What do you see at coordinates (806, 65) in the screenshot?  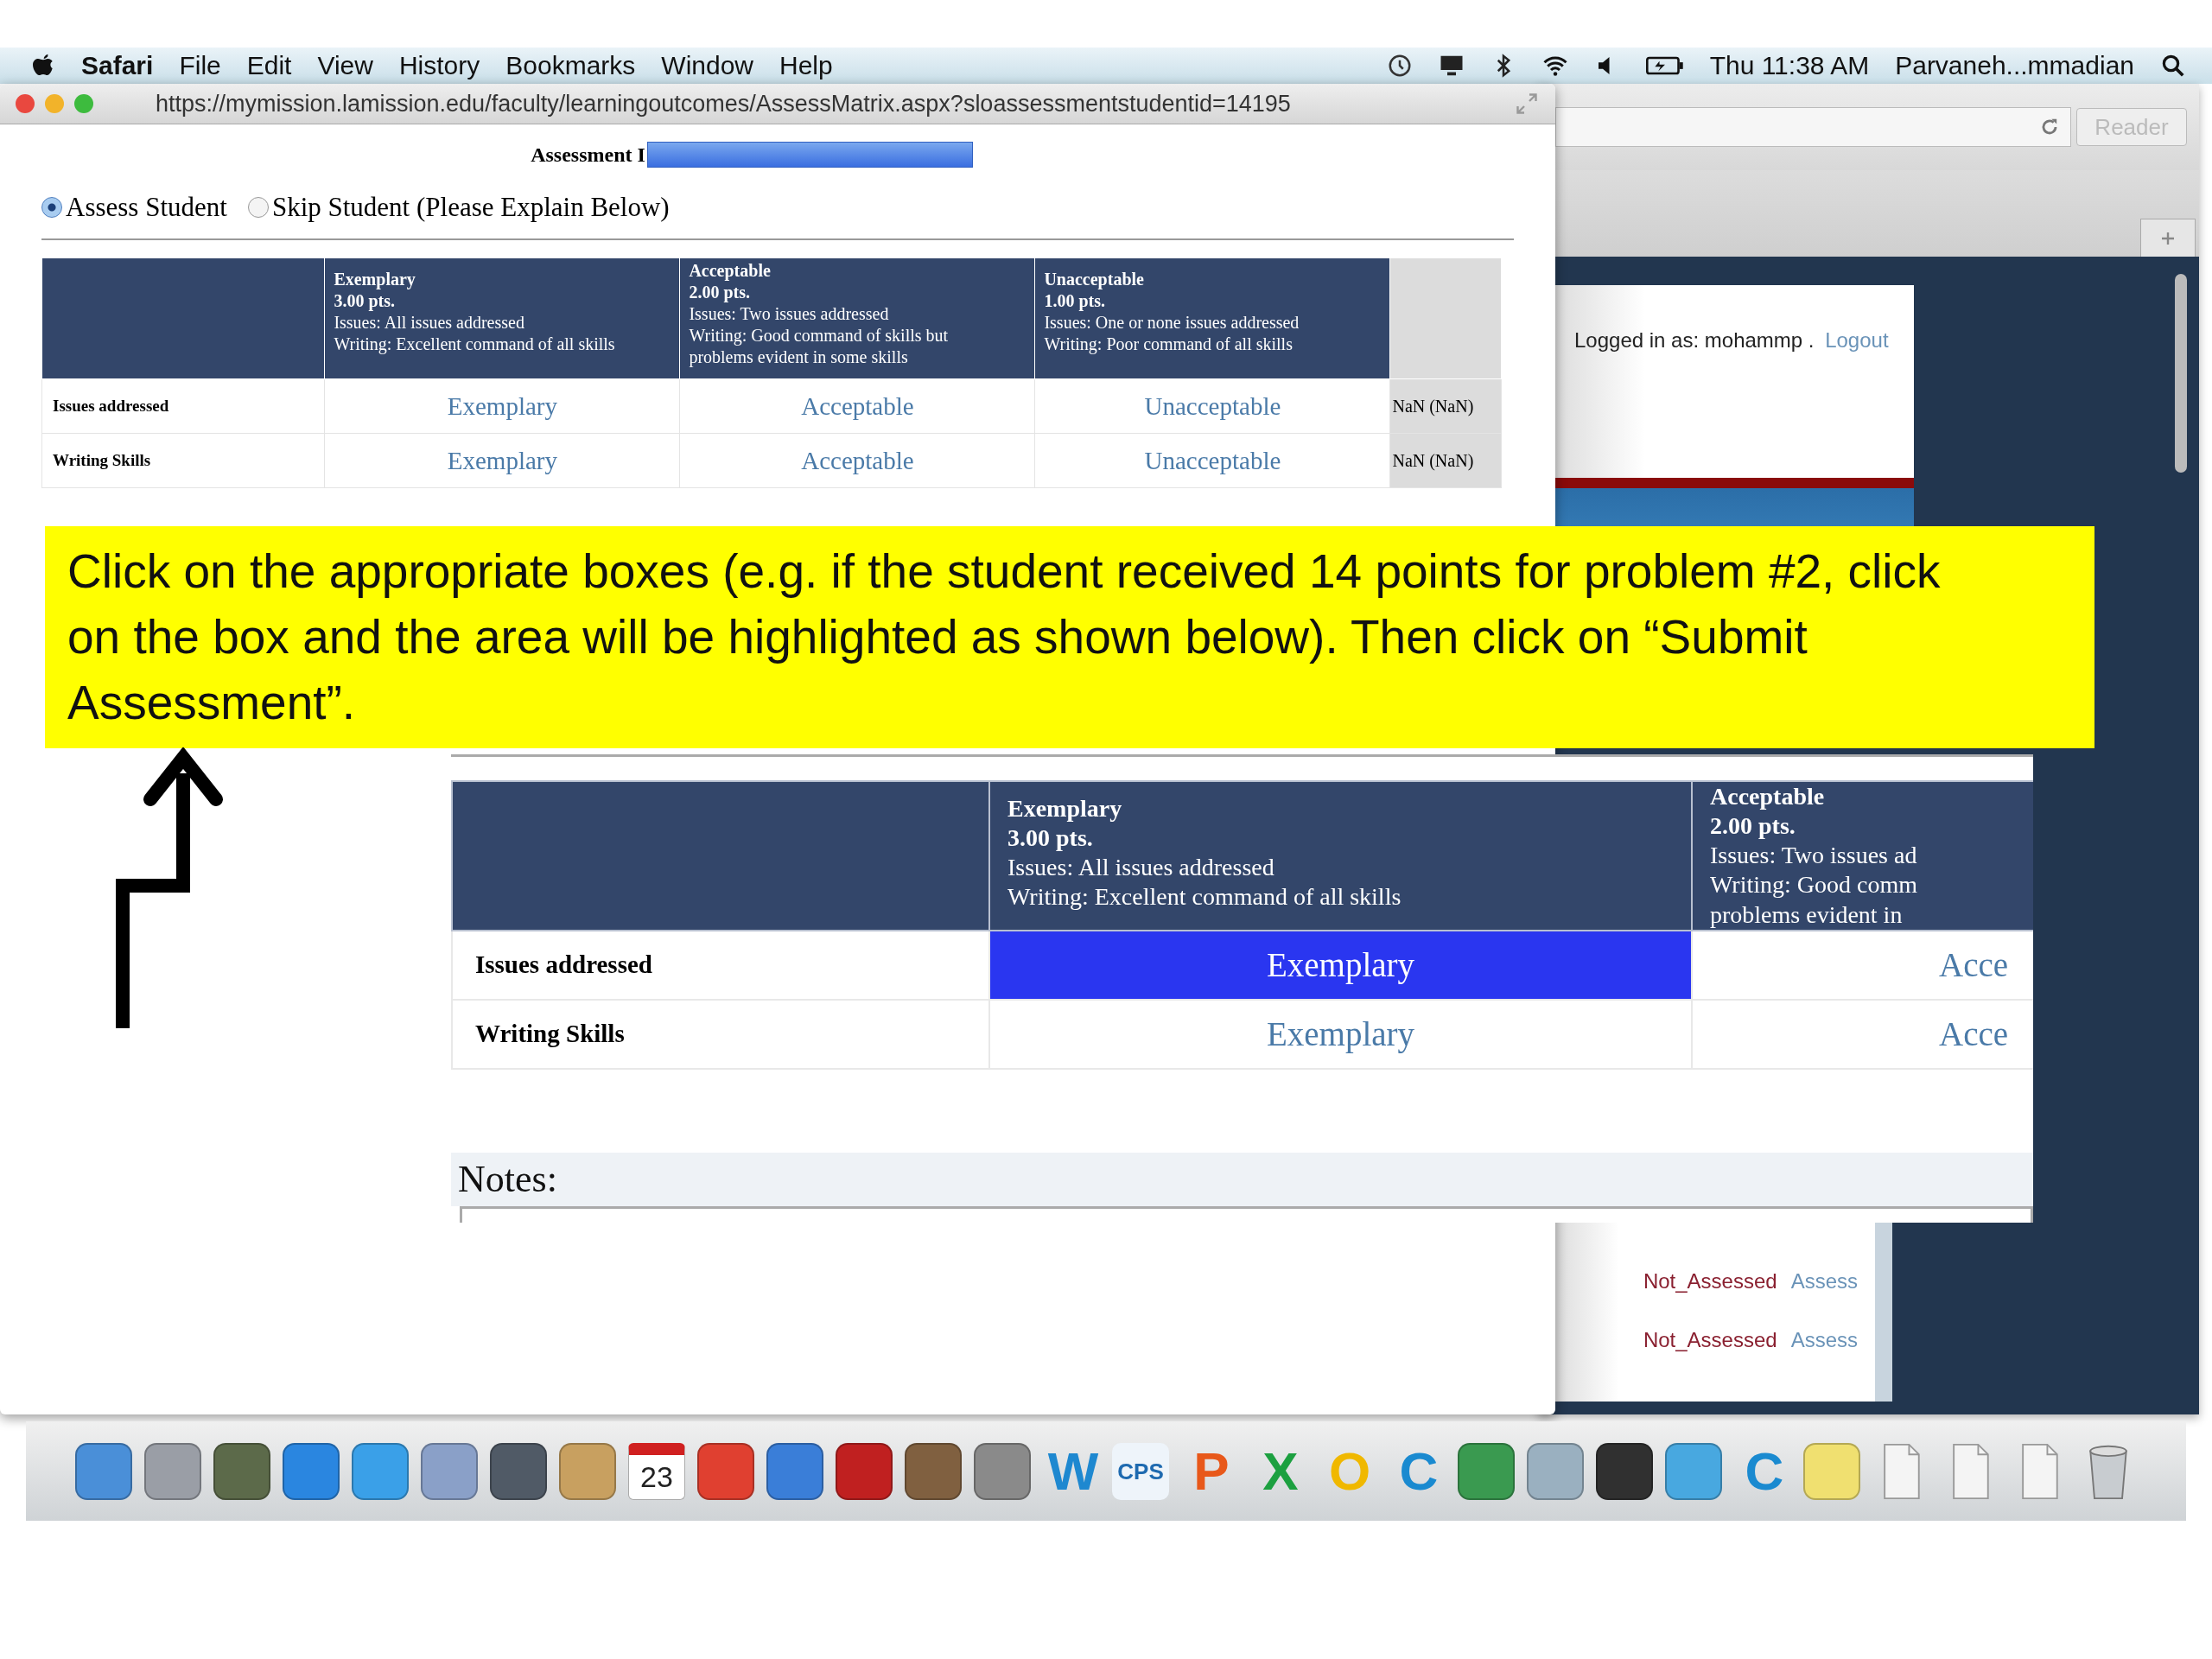 I see `menu-item: Help` at bounding box center [806, 65].